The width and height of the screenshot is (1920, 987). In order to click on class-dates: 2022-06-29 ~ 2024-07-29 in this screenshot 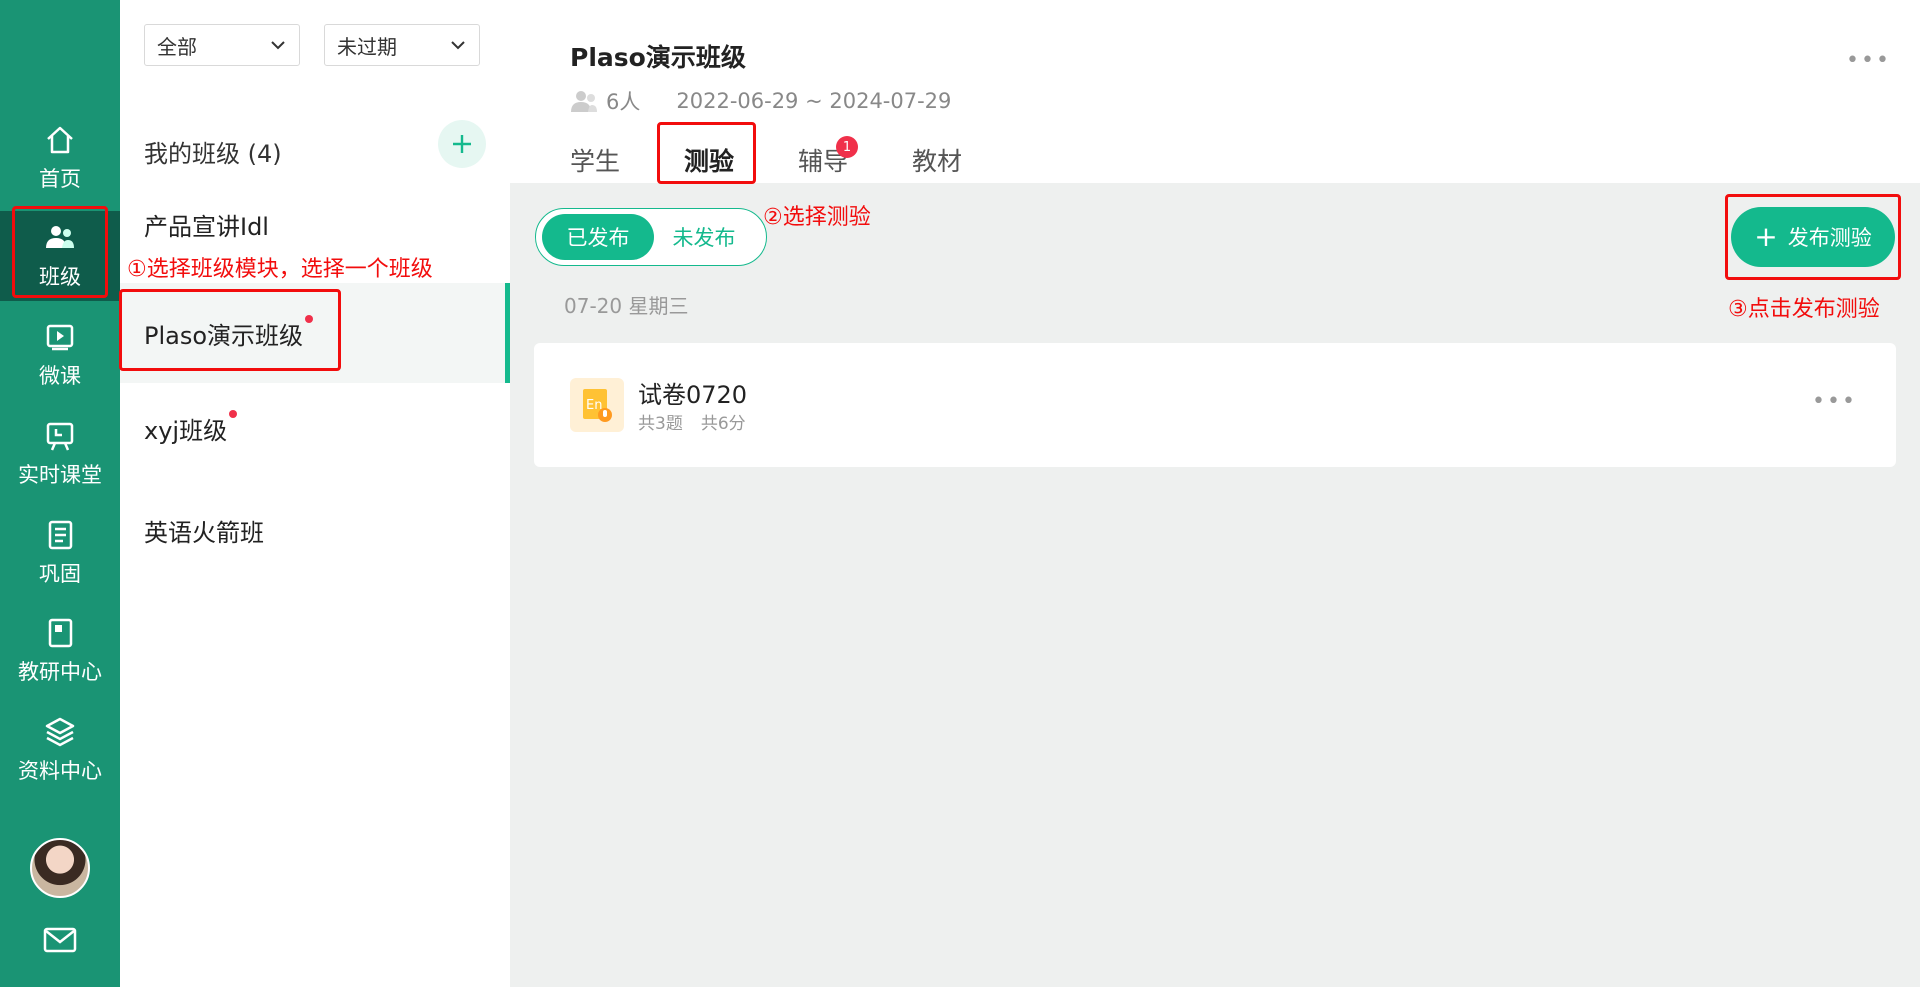, I will do `click(814, 101)`.